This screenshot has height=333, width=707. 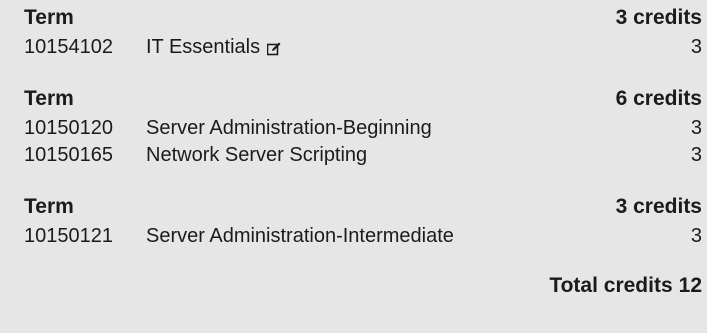 I want to click on course-name-wrap: IT Essentials, so click(x=213, y=47).